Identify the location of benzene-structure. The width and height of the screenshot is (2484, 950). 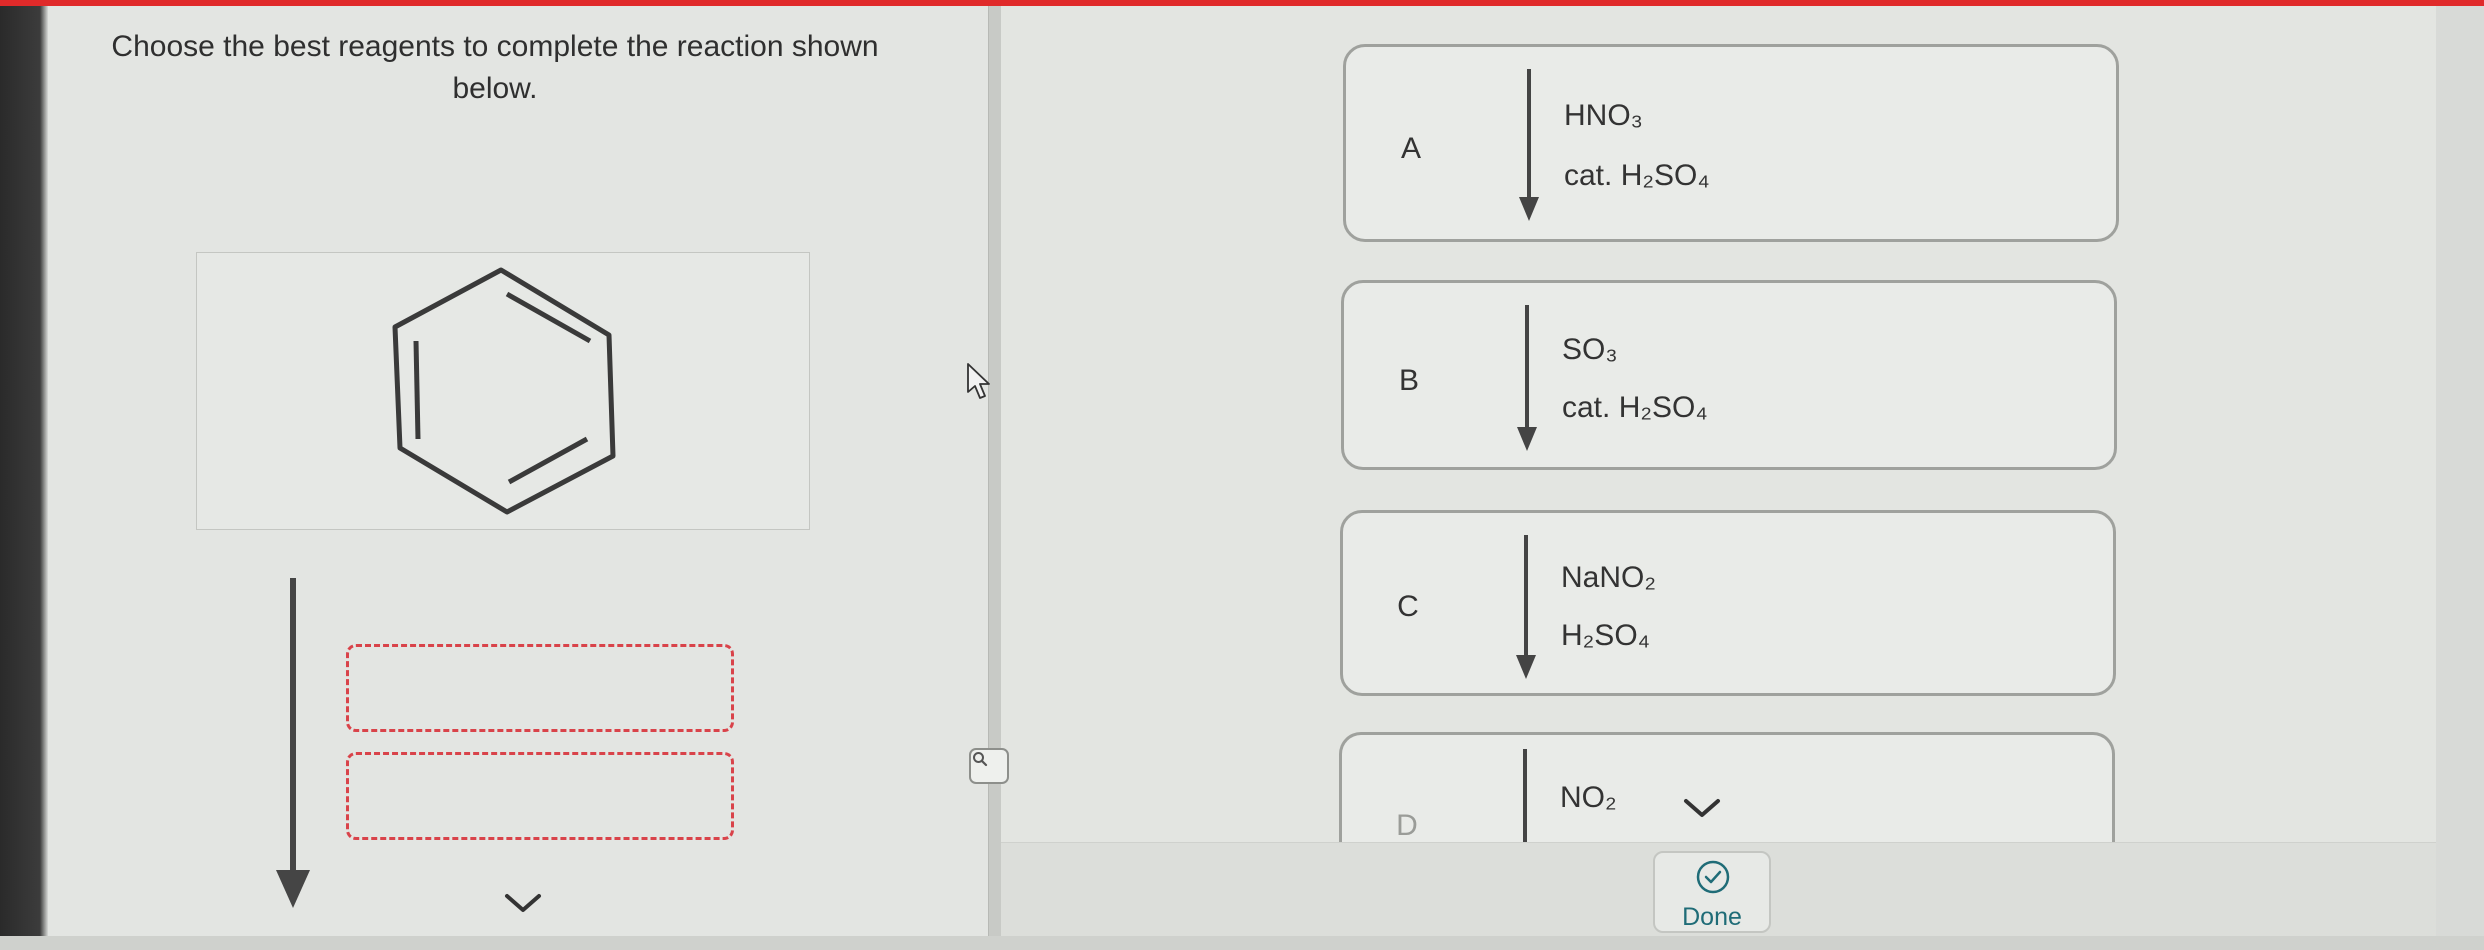
(504, 391).